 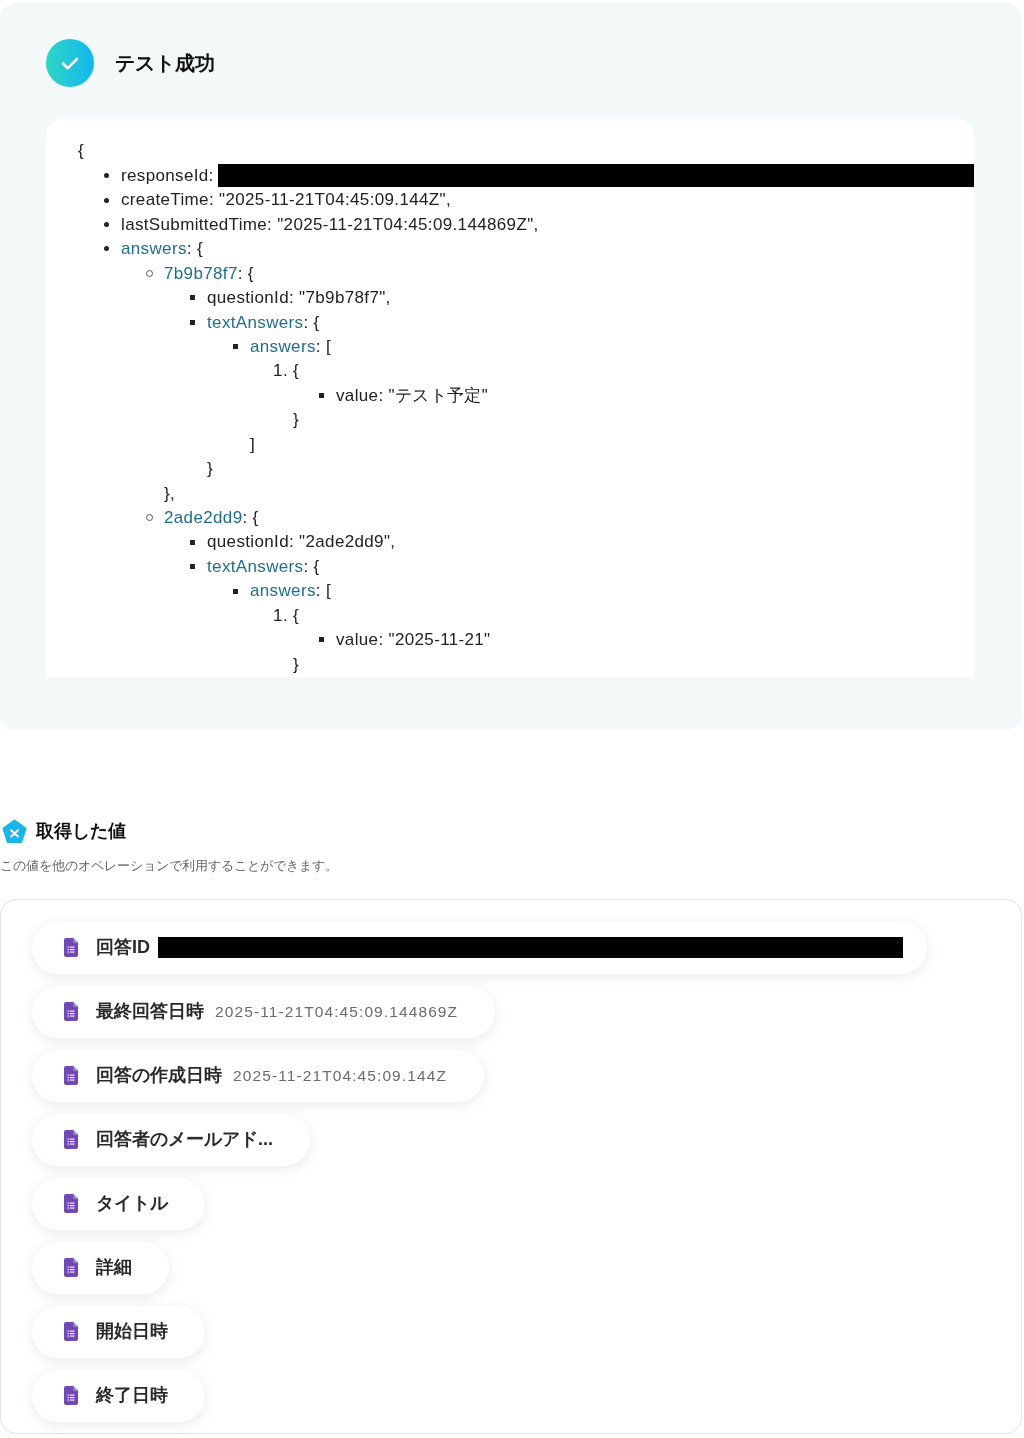 I want to click on json-key: 2ade2dd9, so click(x=203, y=518).